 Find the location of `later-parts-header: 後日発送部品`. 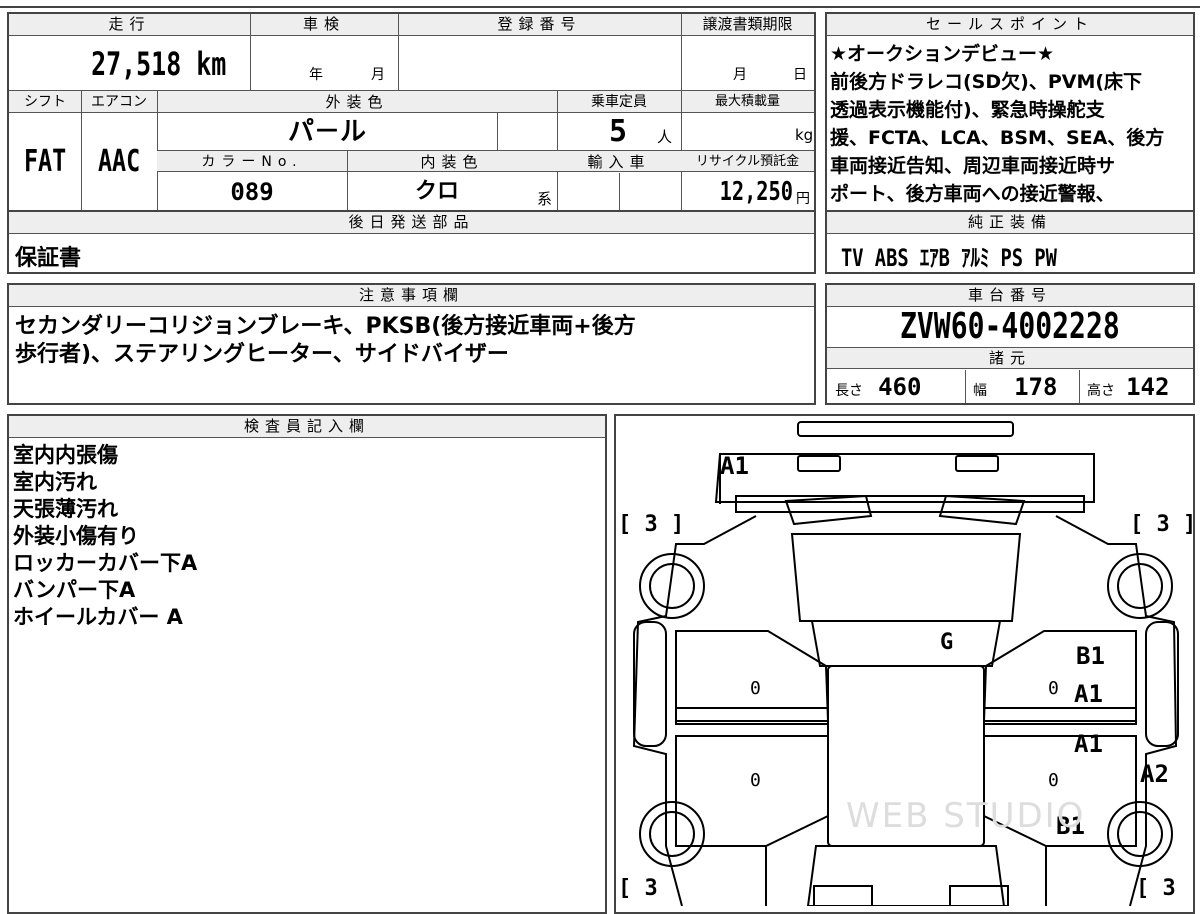

later-parts-header: 後日発送部品 is located at coordinates (411, 223).